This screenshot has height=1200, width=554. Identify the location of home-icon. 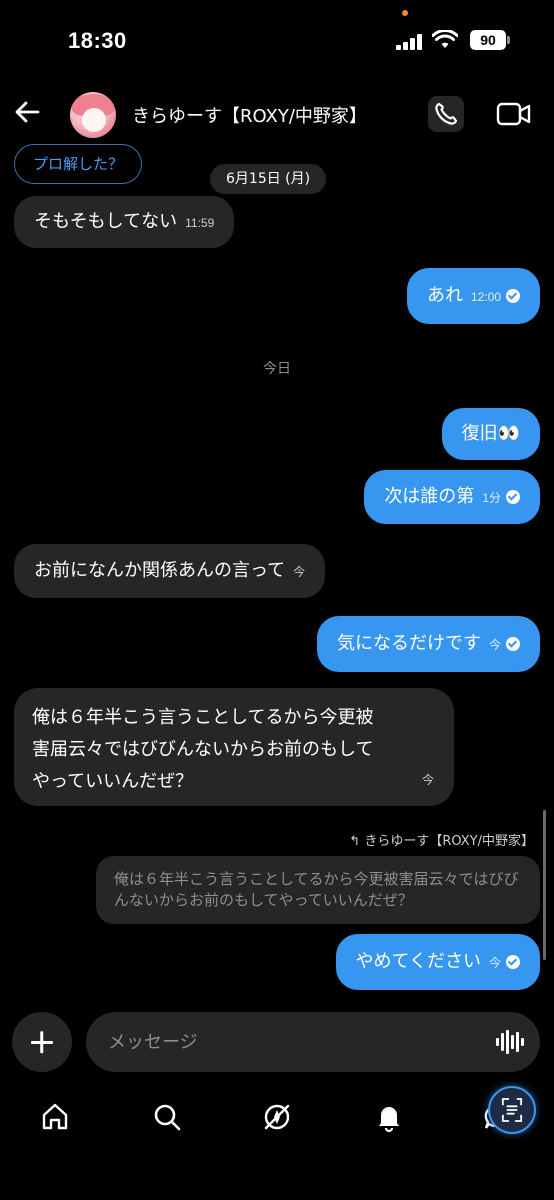
(55, 1117).